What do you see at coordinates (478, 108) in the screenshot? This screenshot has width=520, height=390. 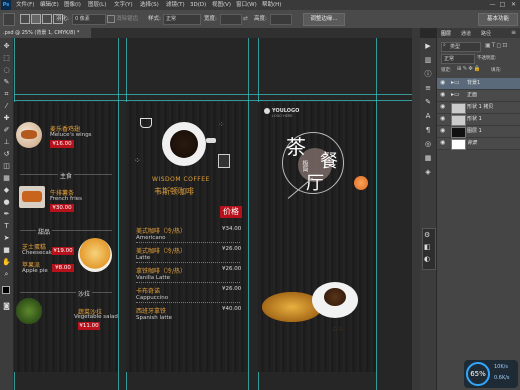 I see `layer-row: ◉ 形状 1 拷贝` at bounding box center [478, 108].